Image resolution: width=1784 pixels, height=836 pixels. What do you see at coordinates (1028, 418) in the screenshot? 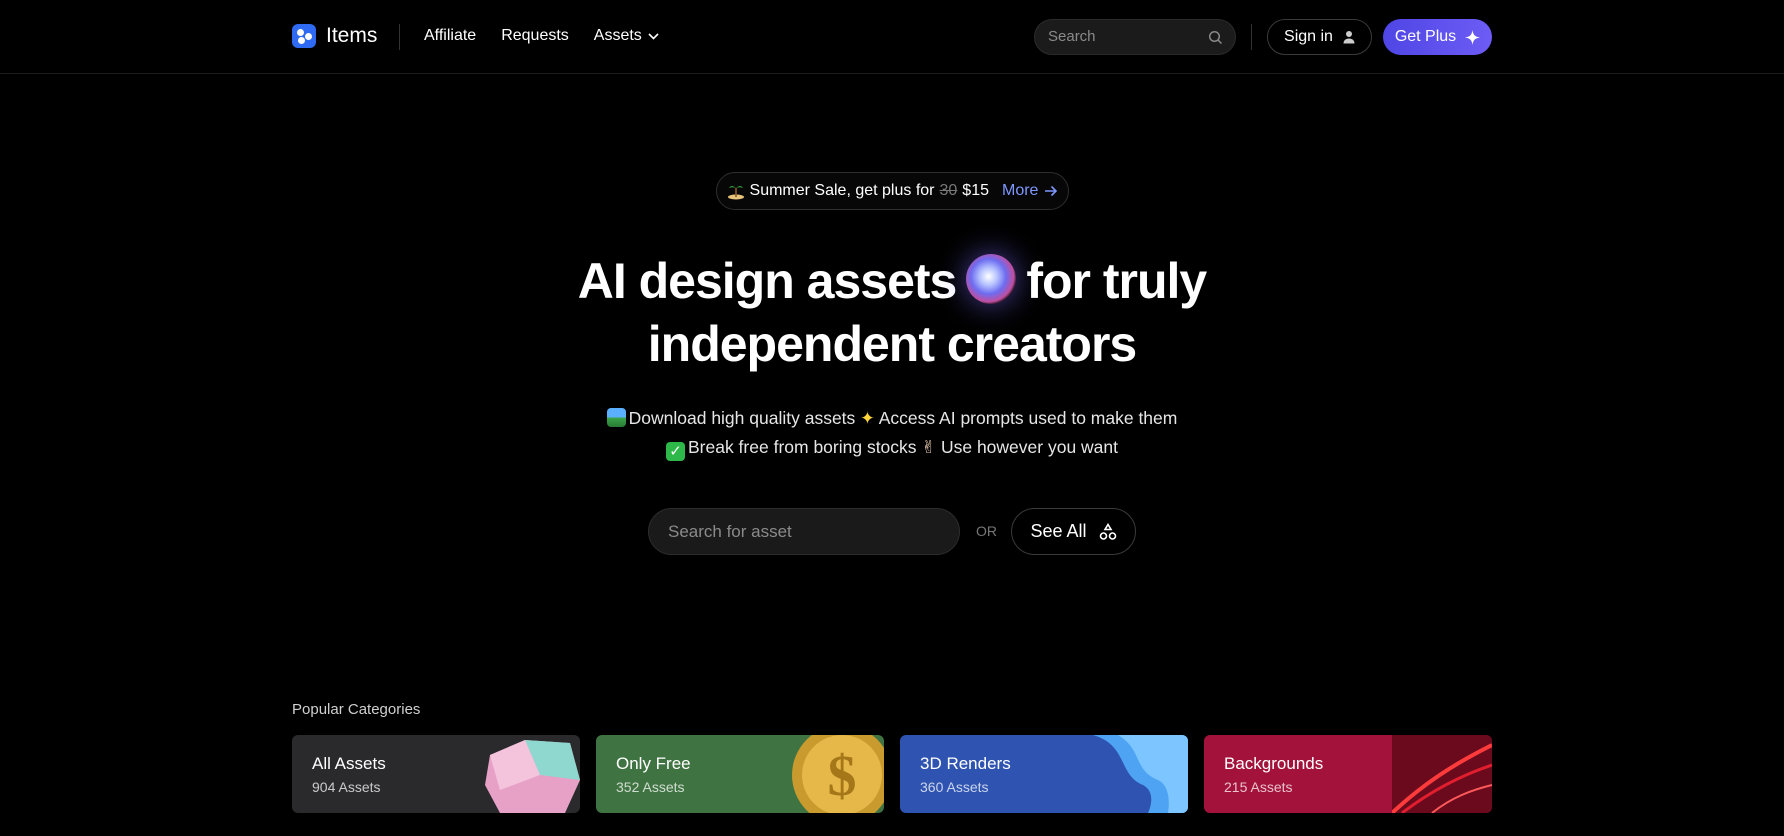
I see `subtitle-prompts: Access AI prompts used to make them` at bounding box center [1028, 418].